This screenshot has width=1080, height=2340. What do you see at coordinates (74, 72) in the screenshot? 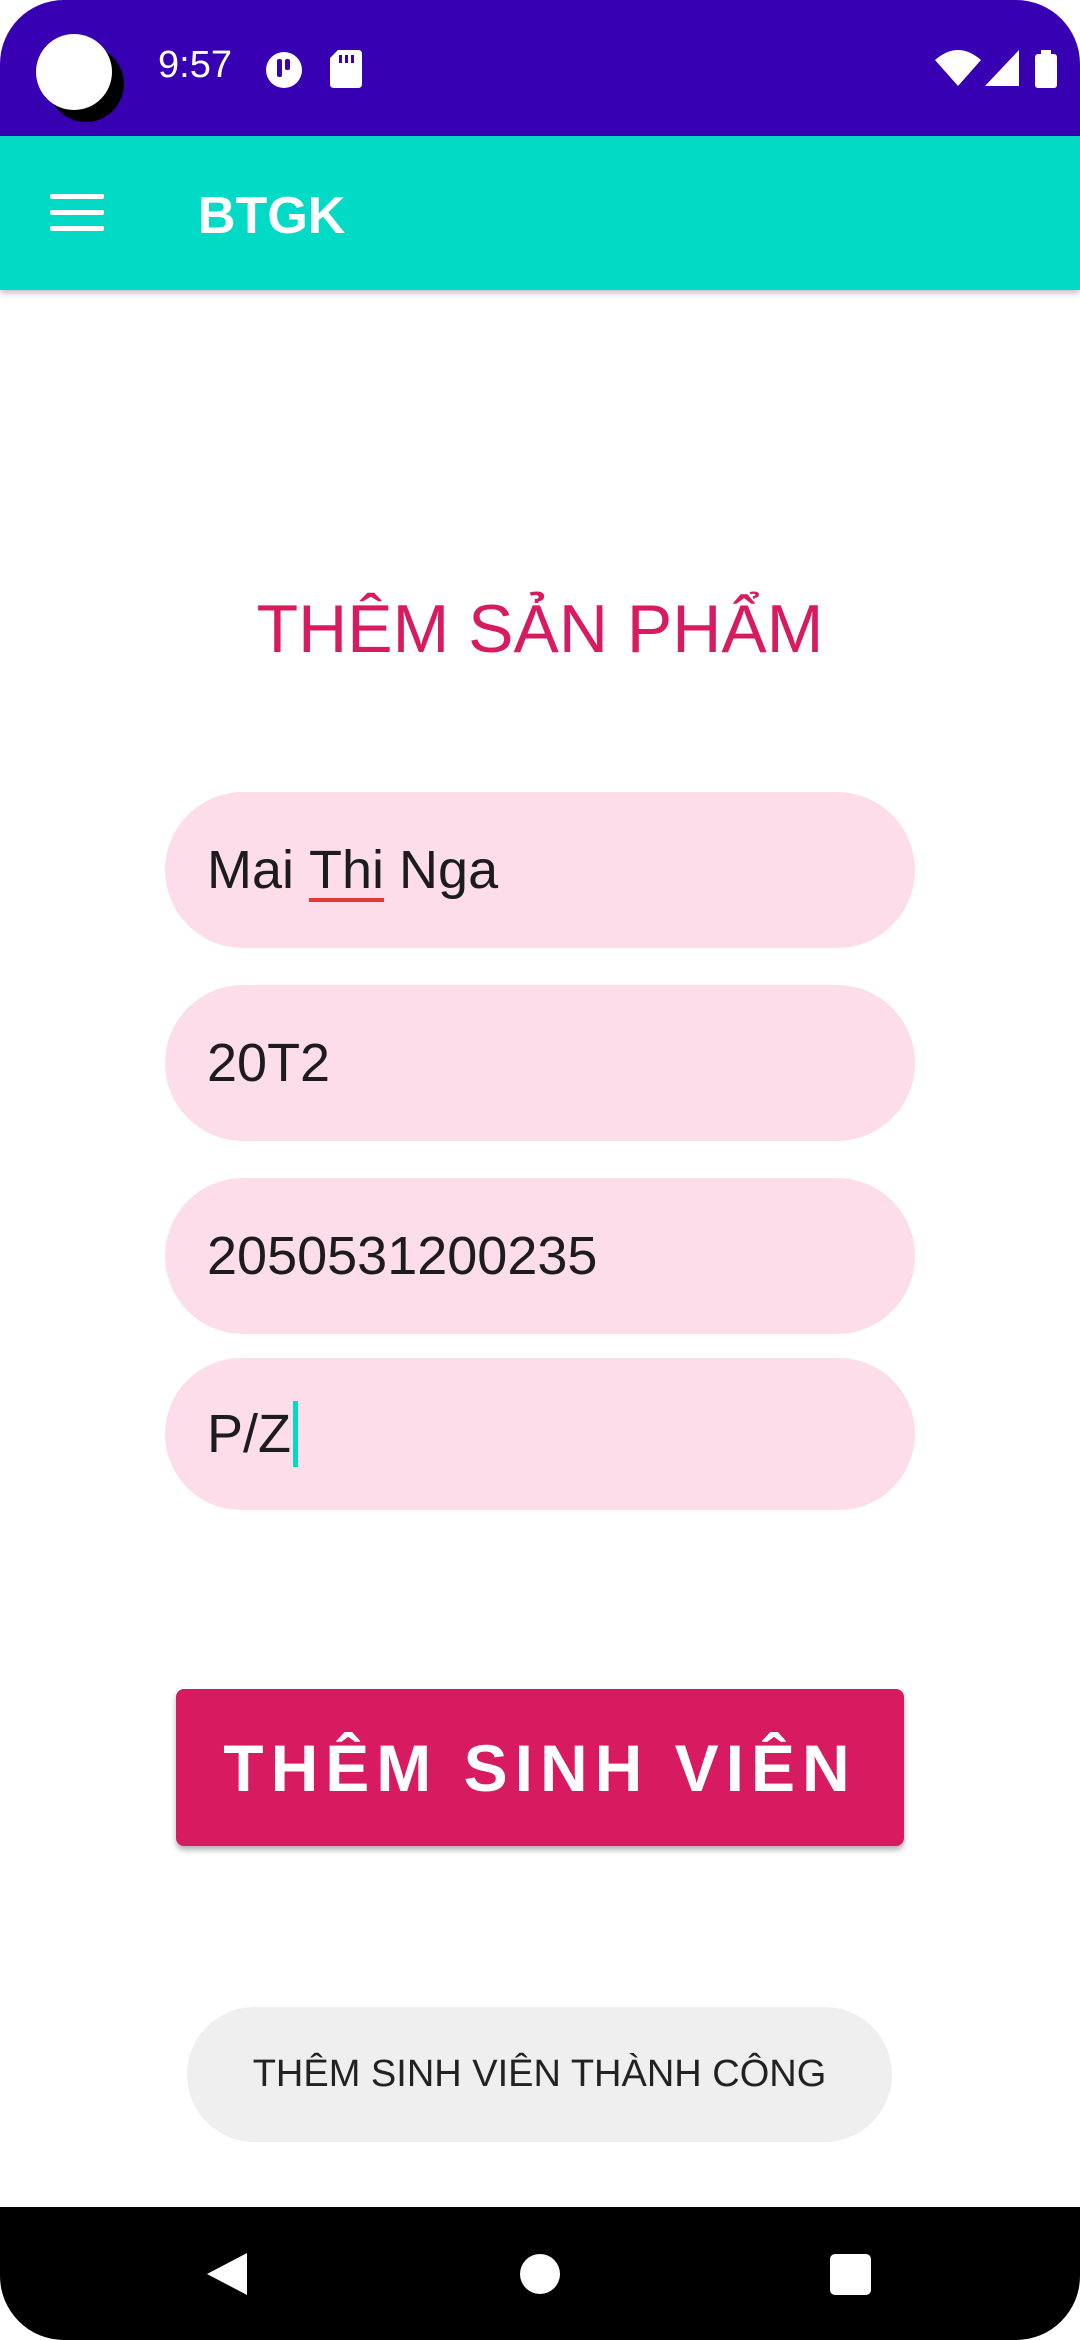
I see `camera-cutout` at bounding box center [74, 72].